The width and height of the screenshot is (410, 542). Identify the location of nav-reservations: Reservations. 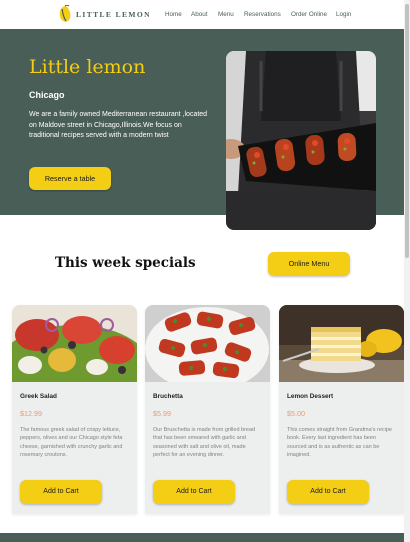
(262, 14).